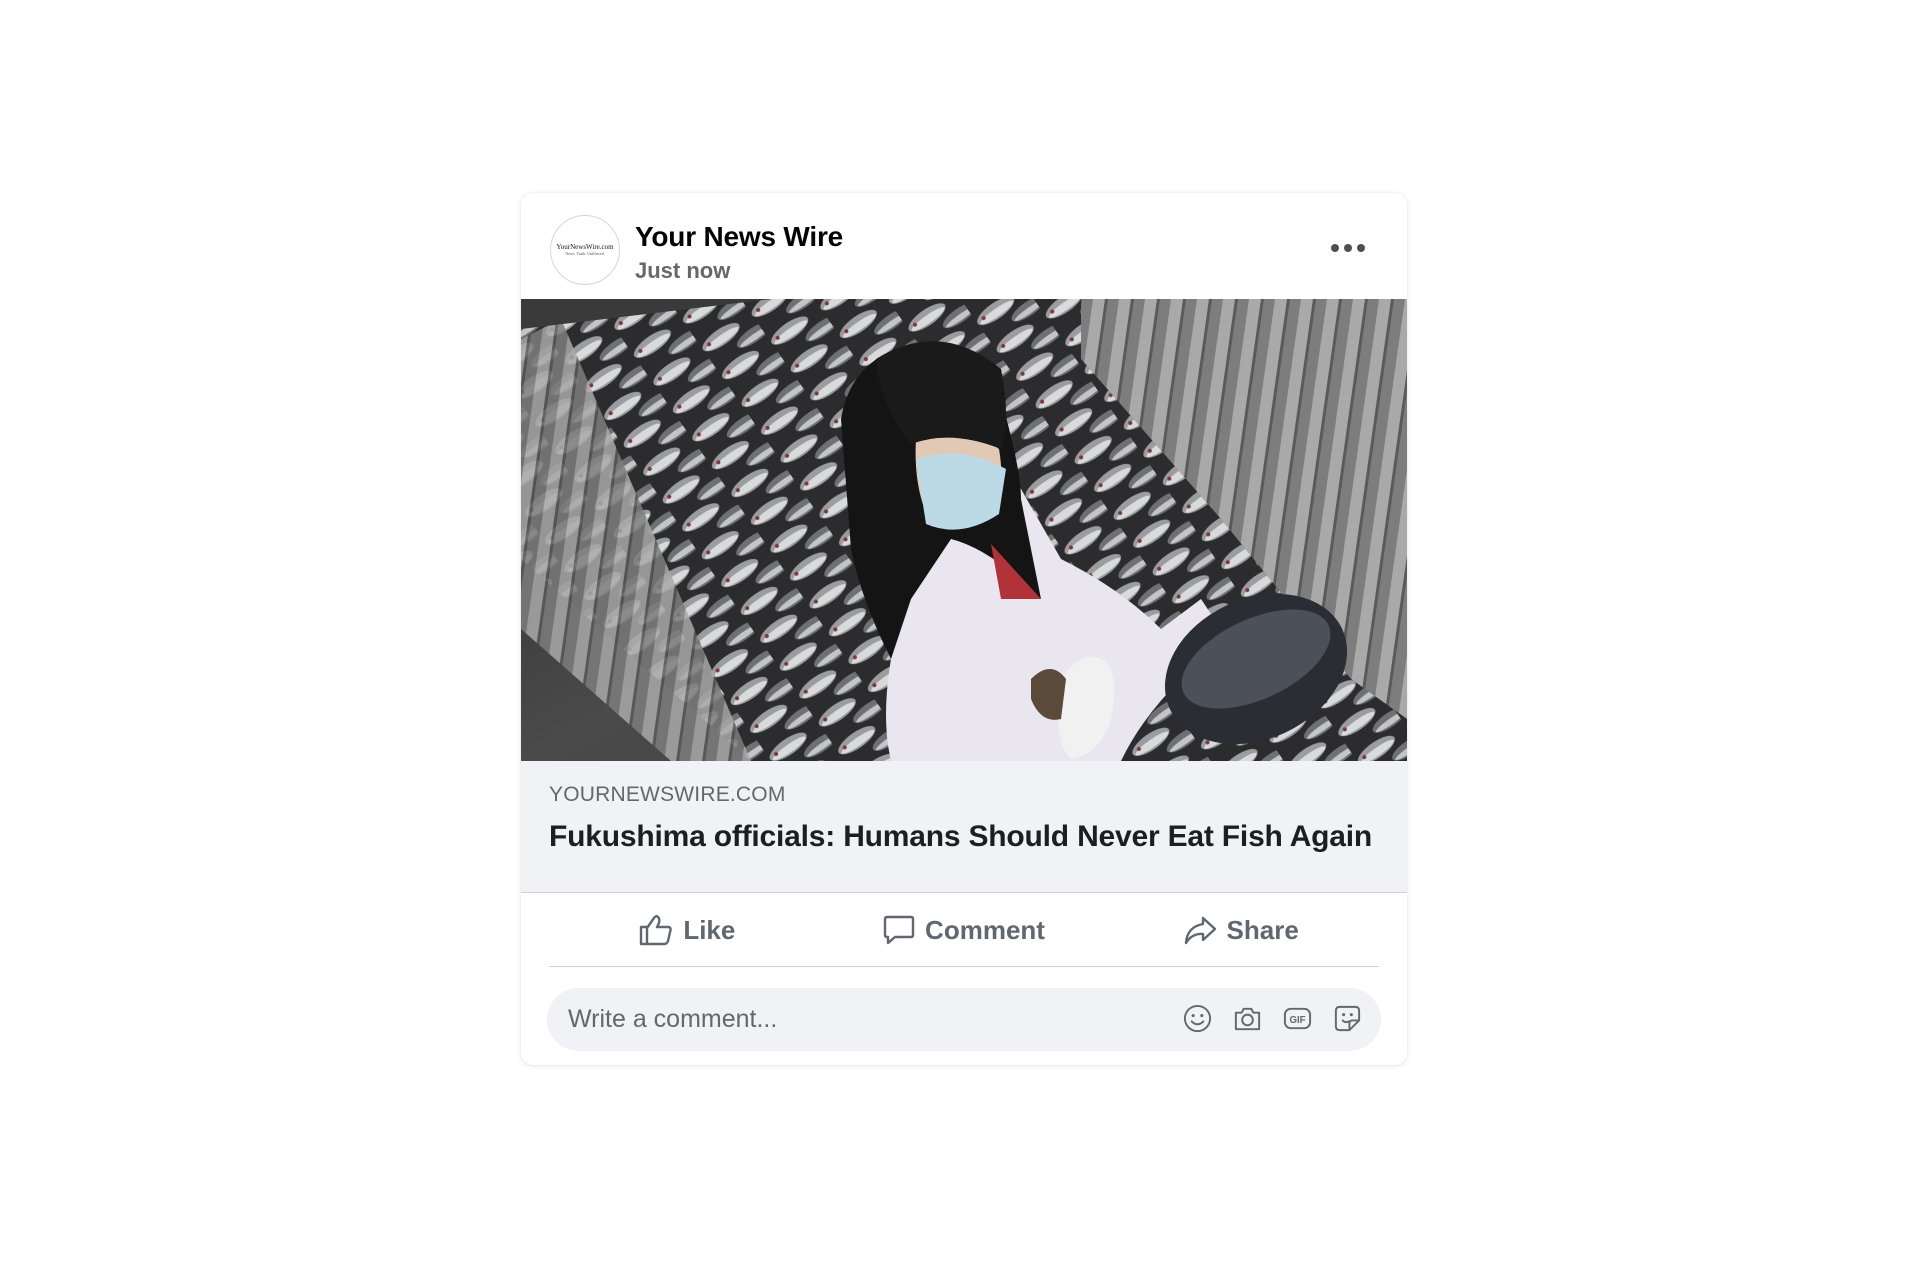 The width and height of the screenshot is (1920, 1280). What do you see at coordinates (1347, 1018) in the screenshot?
I see `sticker-icon` at bounding box center [1347, 1018].